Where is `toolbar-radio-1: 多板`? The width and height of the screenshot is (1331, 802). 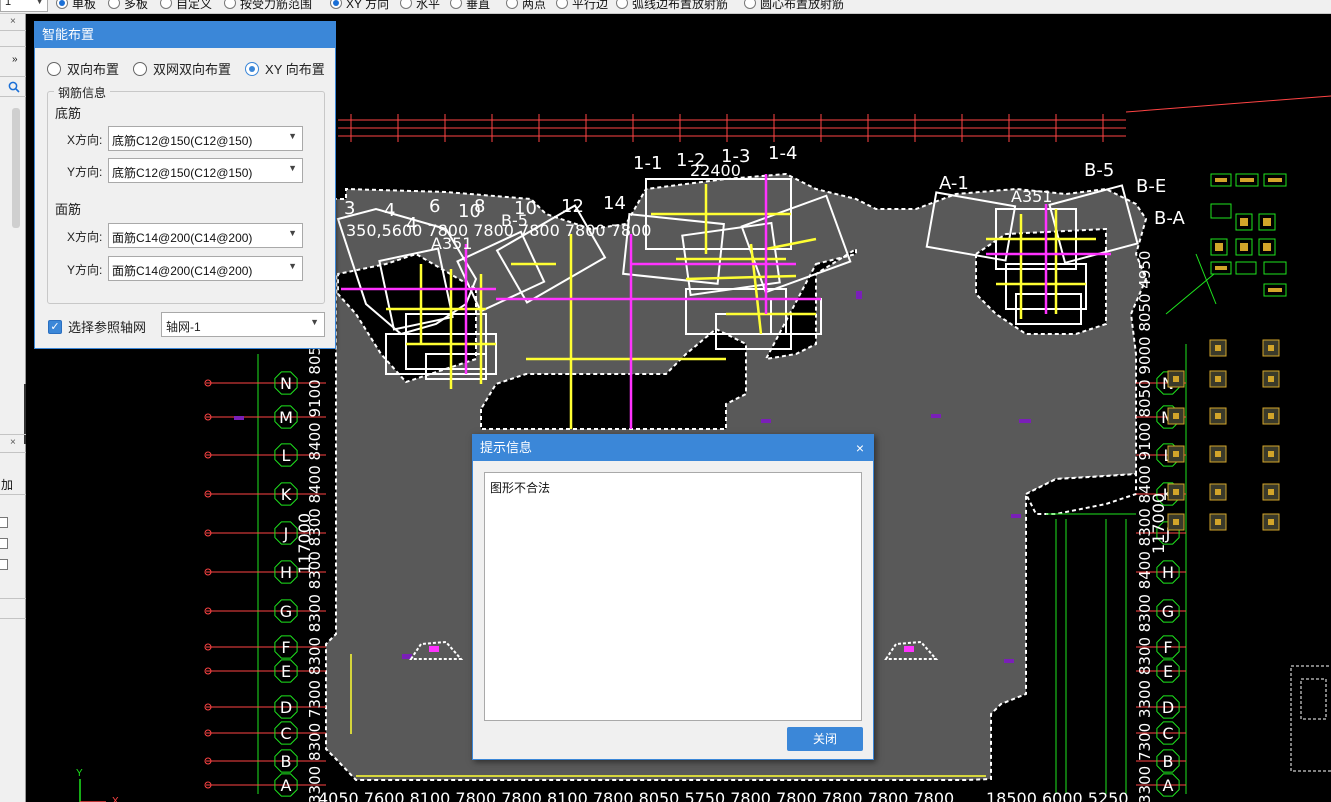 toolbar-radio-1: 多板 is located at coordinates (128, 6).